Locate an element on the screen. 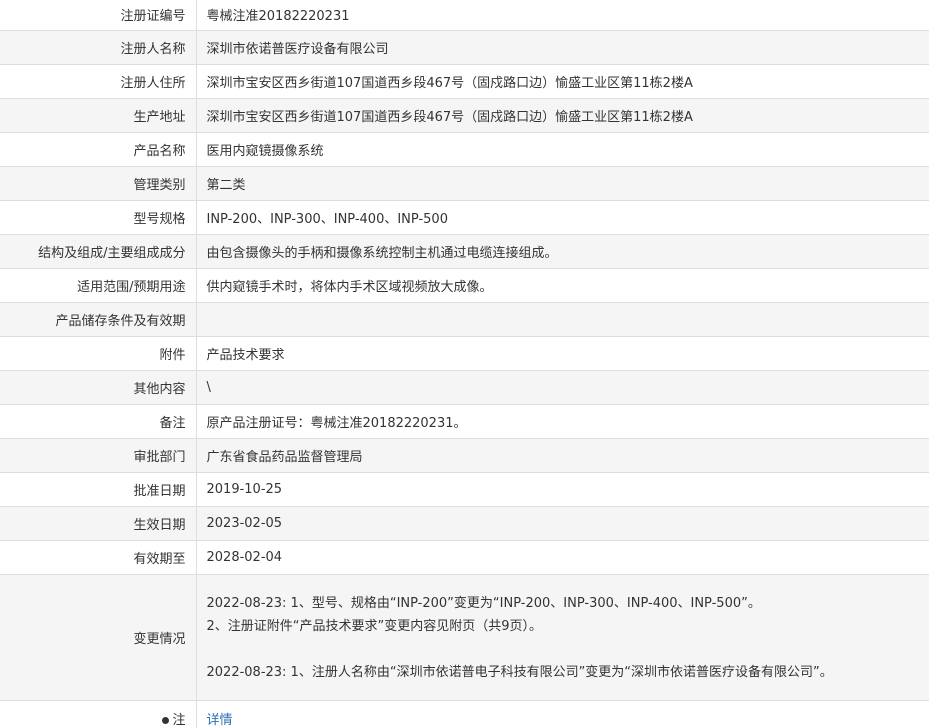 This screenshot has width=929, height=728. table-row: 产品储存条件及有效期 is located at coordinates (464, 319).